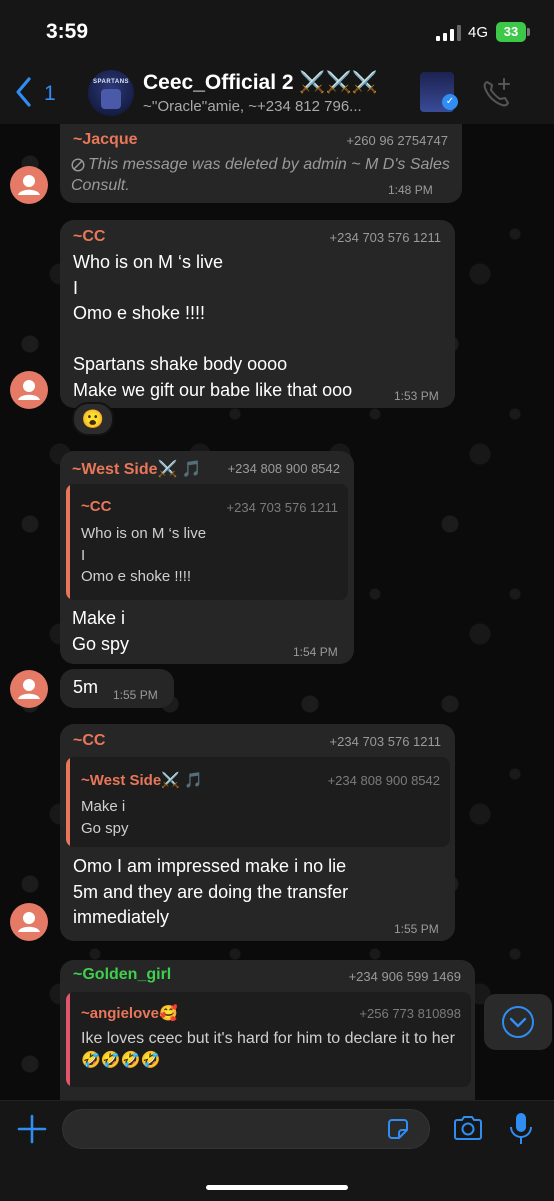 The height and width of the screenshot is (1201, 554). What do you see at coordinates (383, 780) in the screenshot?
I see `quoted-phone: +234 808 900 8542` at bounding box center [383, 780].